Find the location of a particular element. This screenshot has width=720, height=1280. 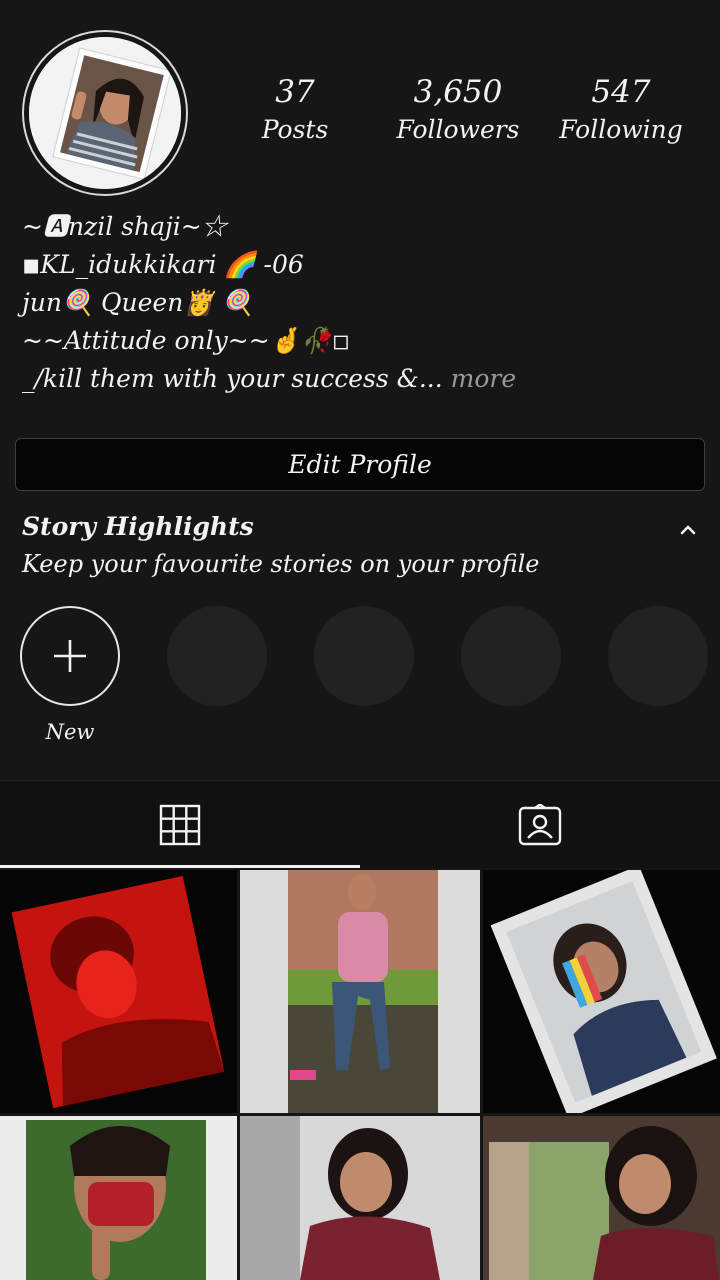

active-tab-indicator is located at coordinates (180, 866).